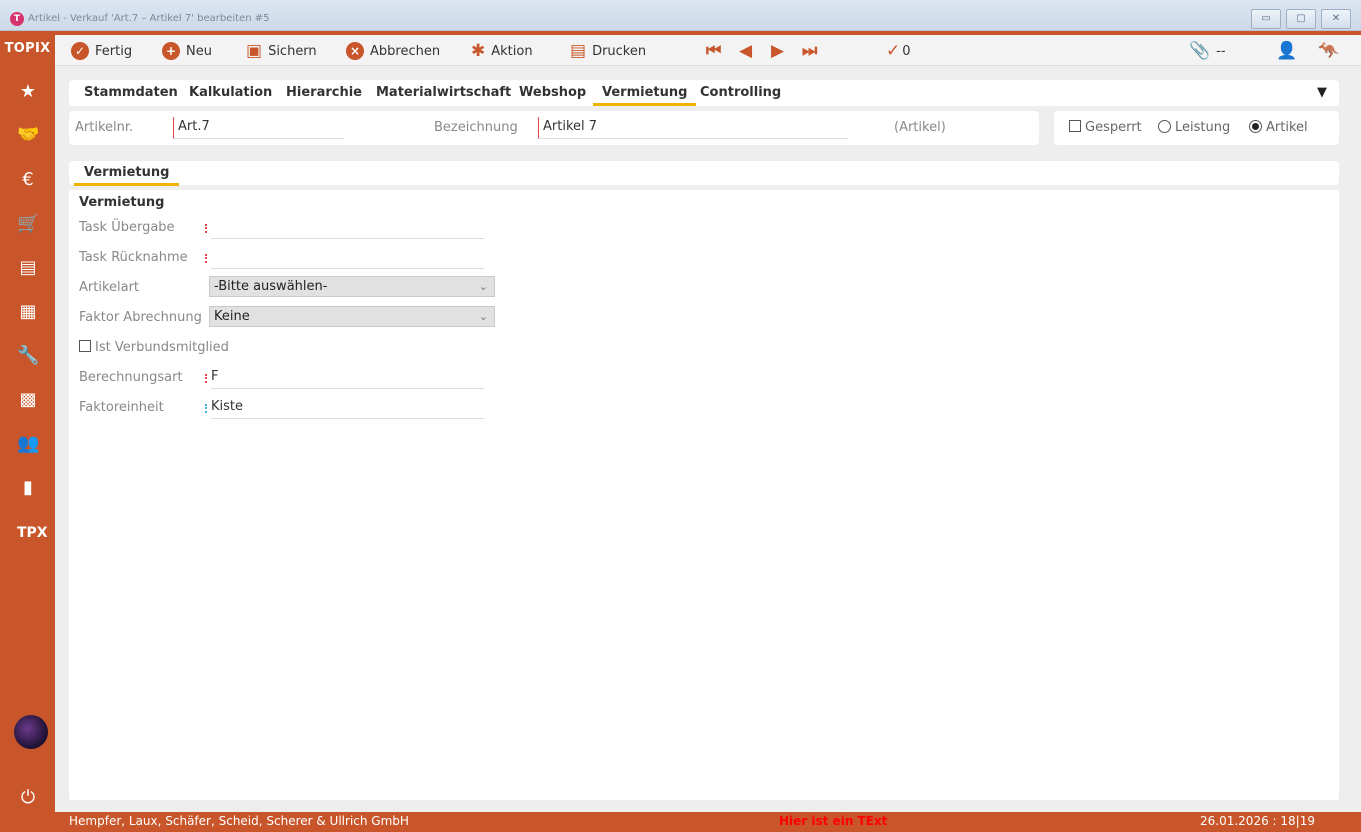  I want to click on drucken-button: ▤ Drucken, so click(608, 51).